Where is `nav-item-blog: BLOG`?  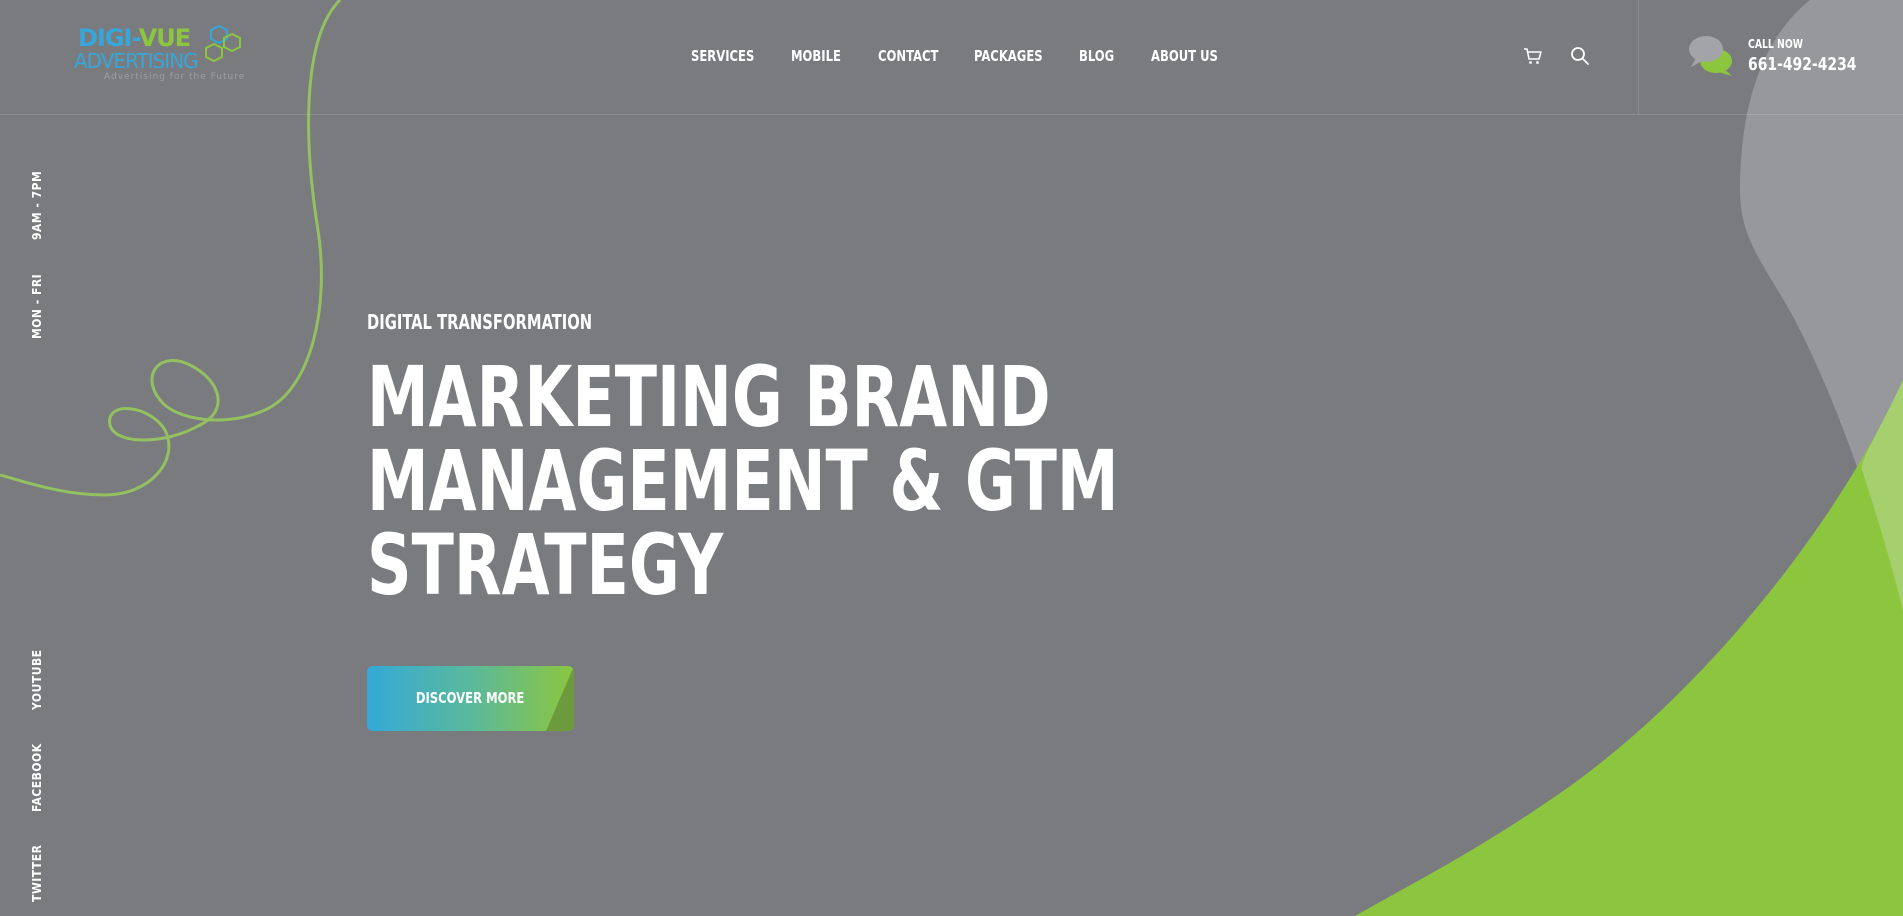
nav-item-blog: BLOG is located at coordinates (1110, 56).